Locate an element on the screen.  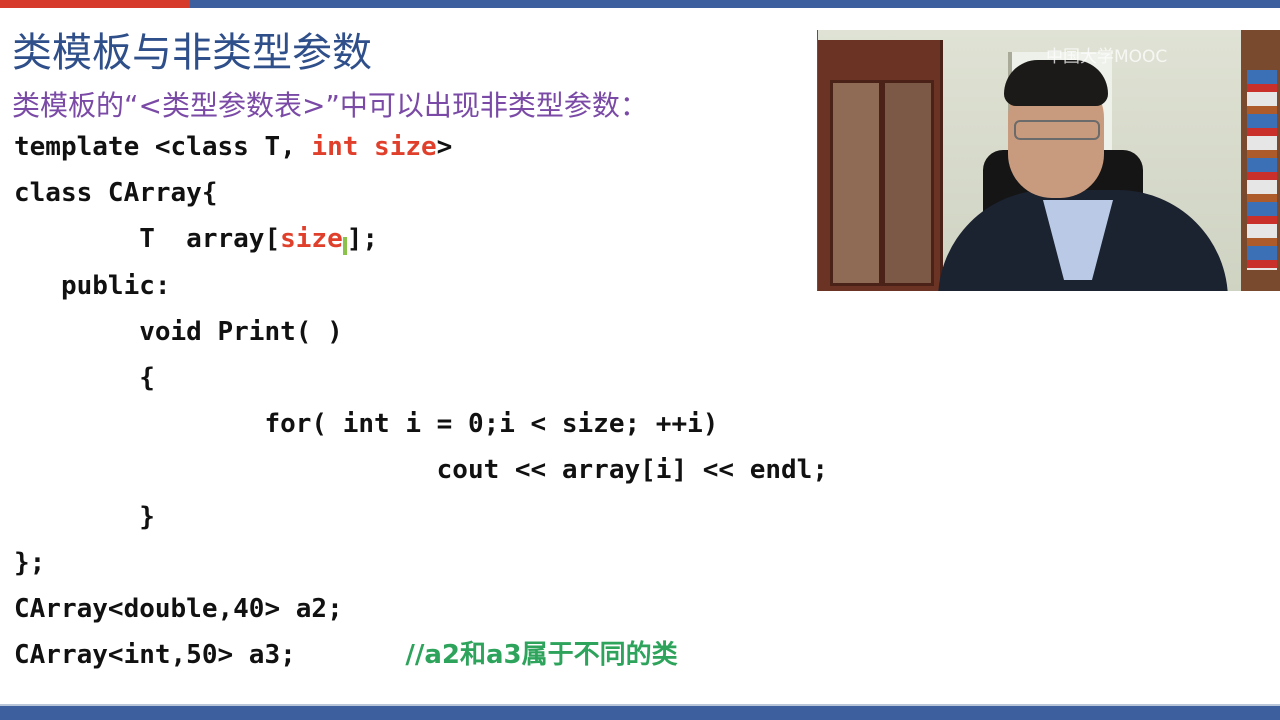
code-line-6: { is located at coordinates (84, 377).